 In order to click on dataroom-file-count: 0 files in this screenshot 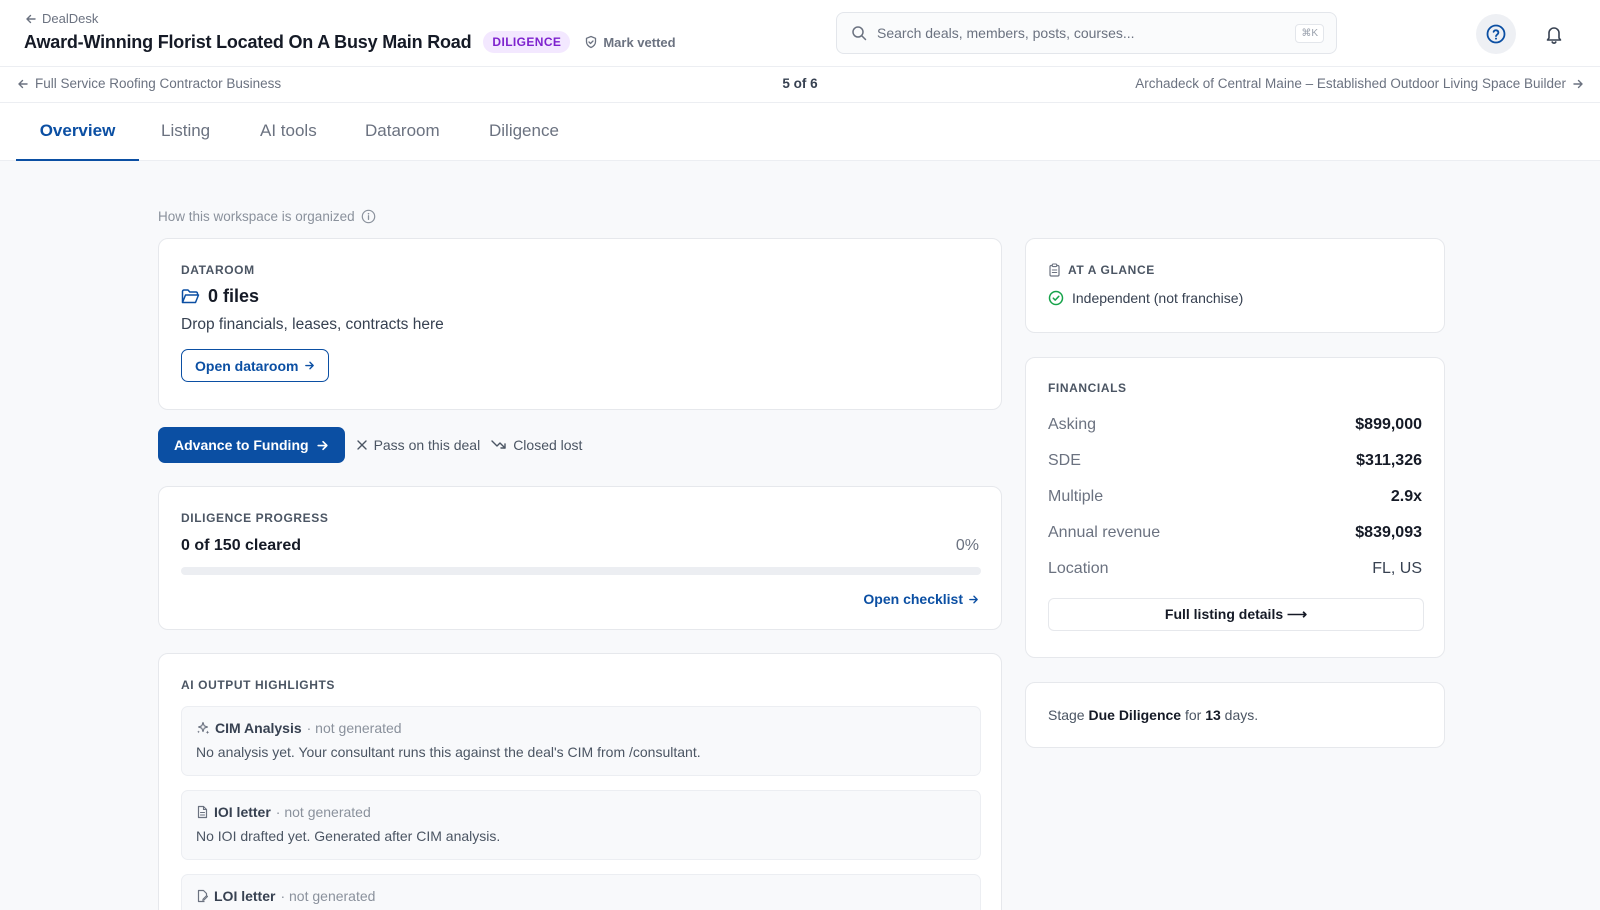, I will do `click(580, 296)`.